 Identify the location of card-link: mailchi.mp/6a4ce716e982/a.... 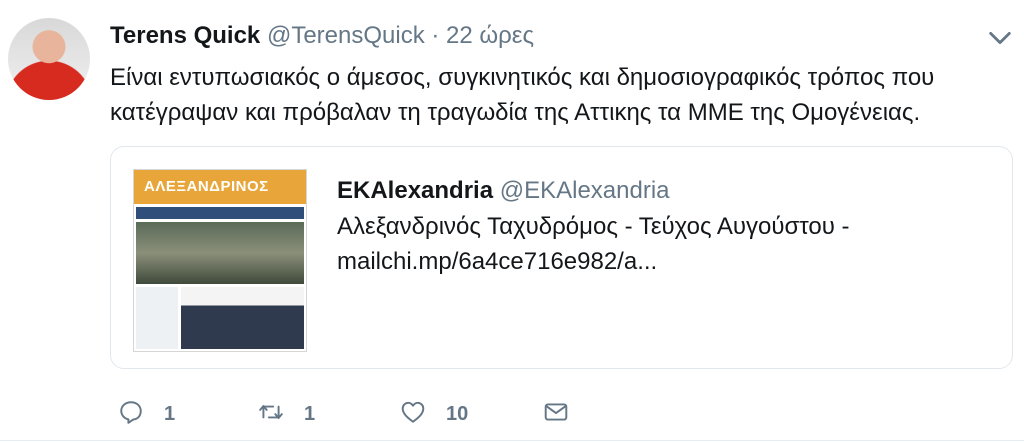
(497, 262).